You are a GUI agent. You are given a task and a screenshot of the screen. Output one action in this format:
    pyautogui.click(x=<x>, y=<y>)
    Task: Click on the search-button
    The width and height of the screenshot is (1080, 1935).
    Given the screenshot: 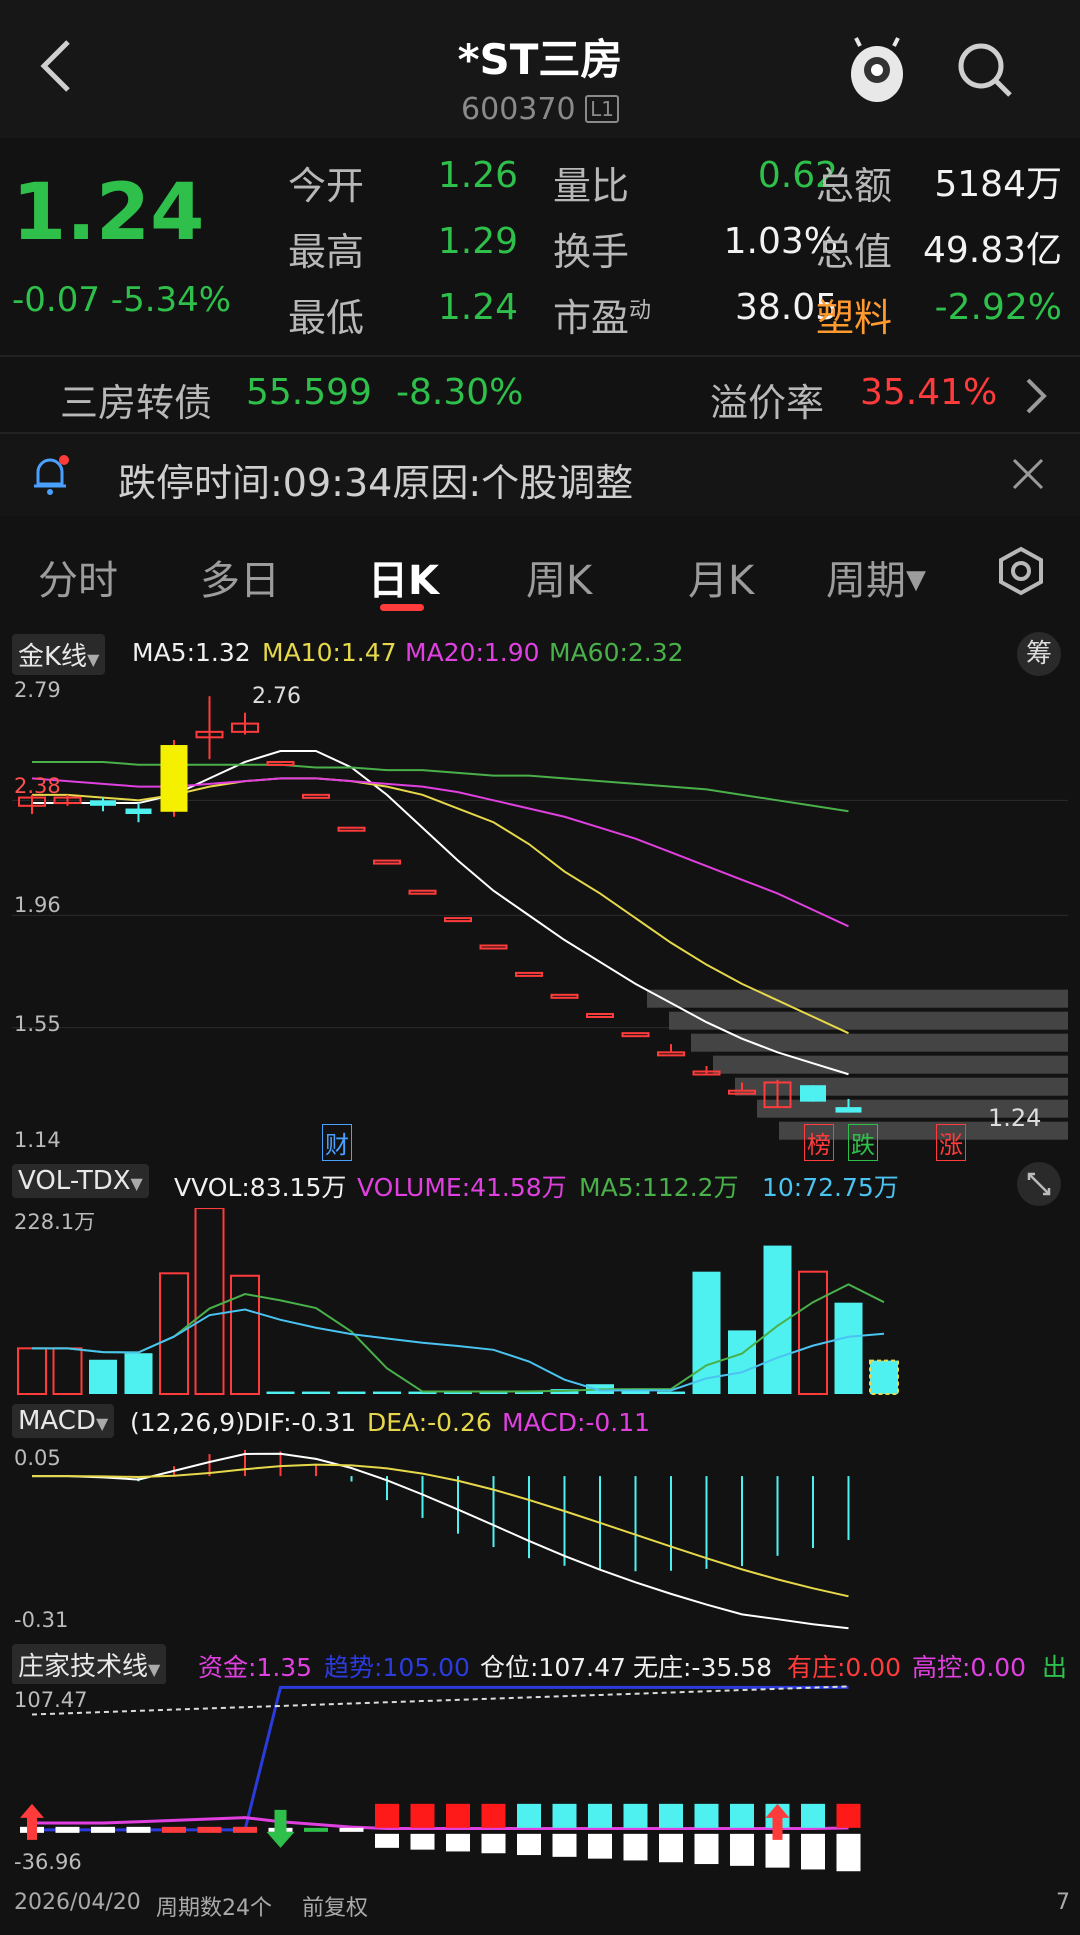 What is the action you would take?
    pyautogui.click(x=985, y=70)
    